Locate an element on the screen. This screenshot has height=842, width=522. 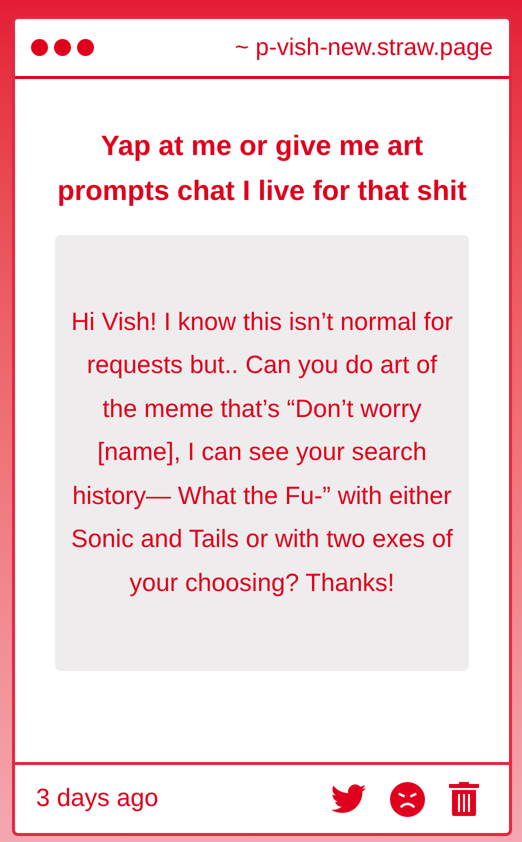
window-controls-icon is located at coordinates (62, 47).